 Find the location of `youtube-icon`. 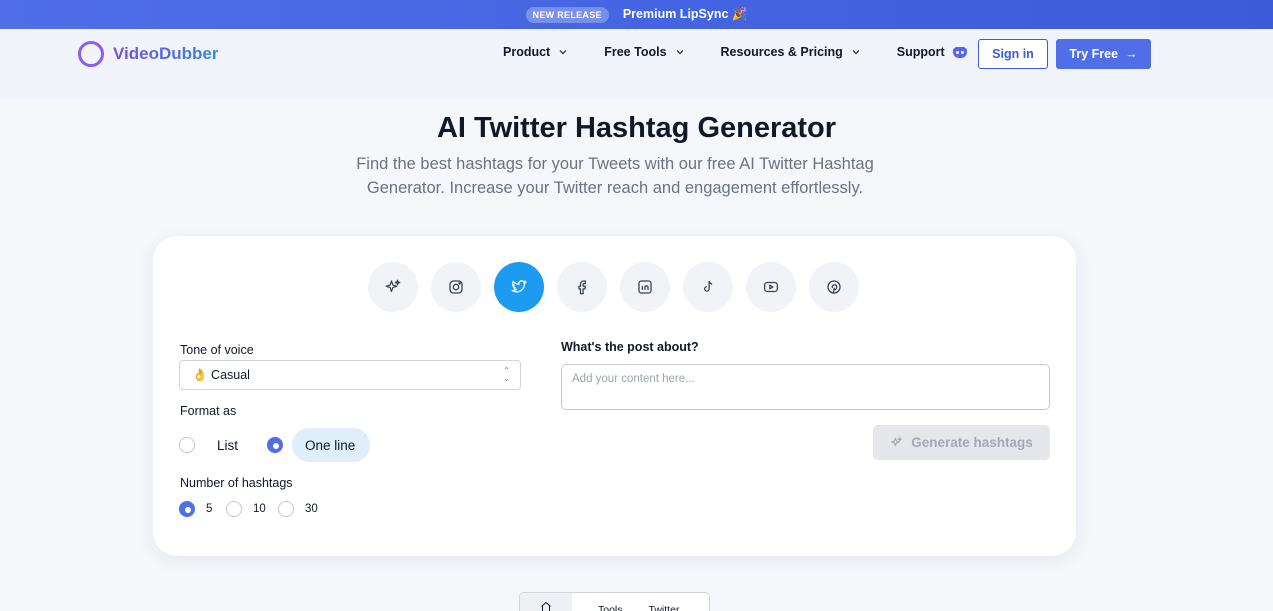

youtube-icon is located at coordinates (771, 287).